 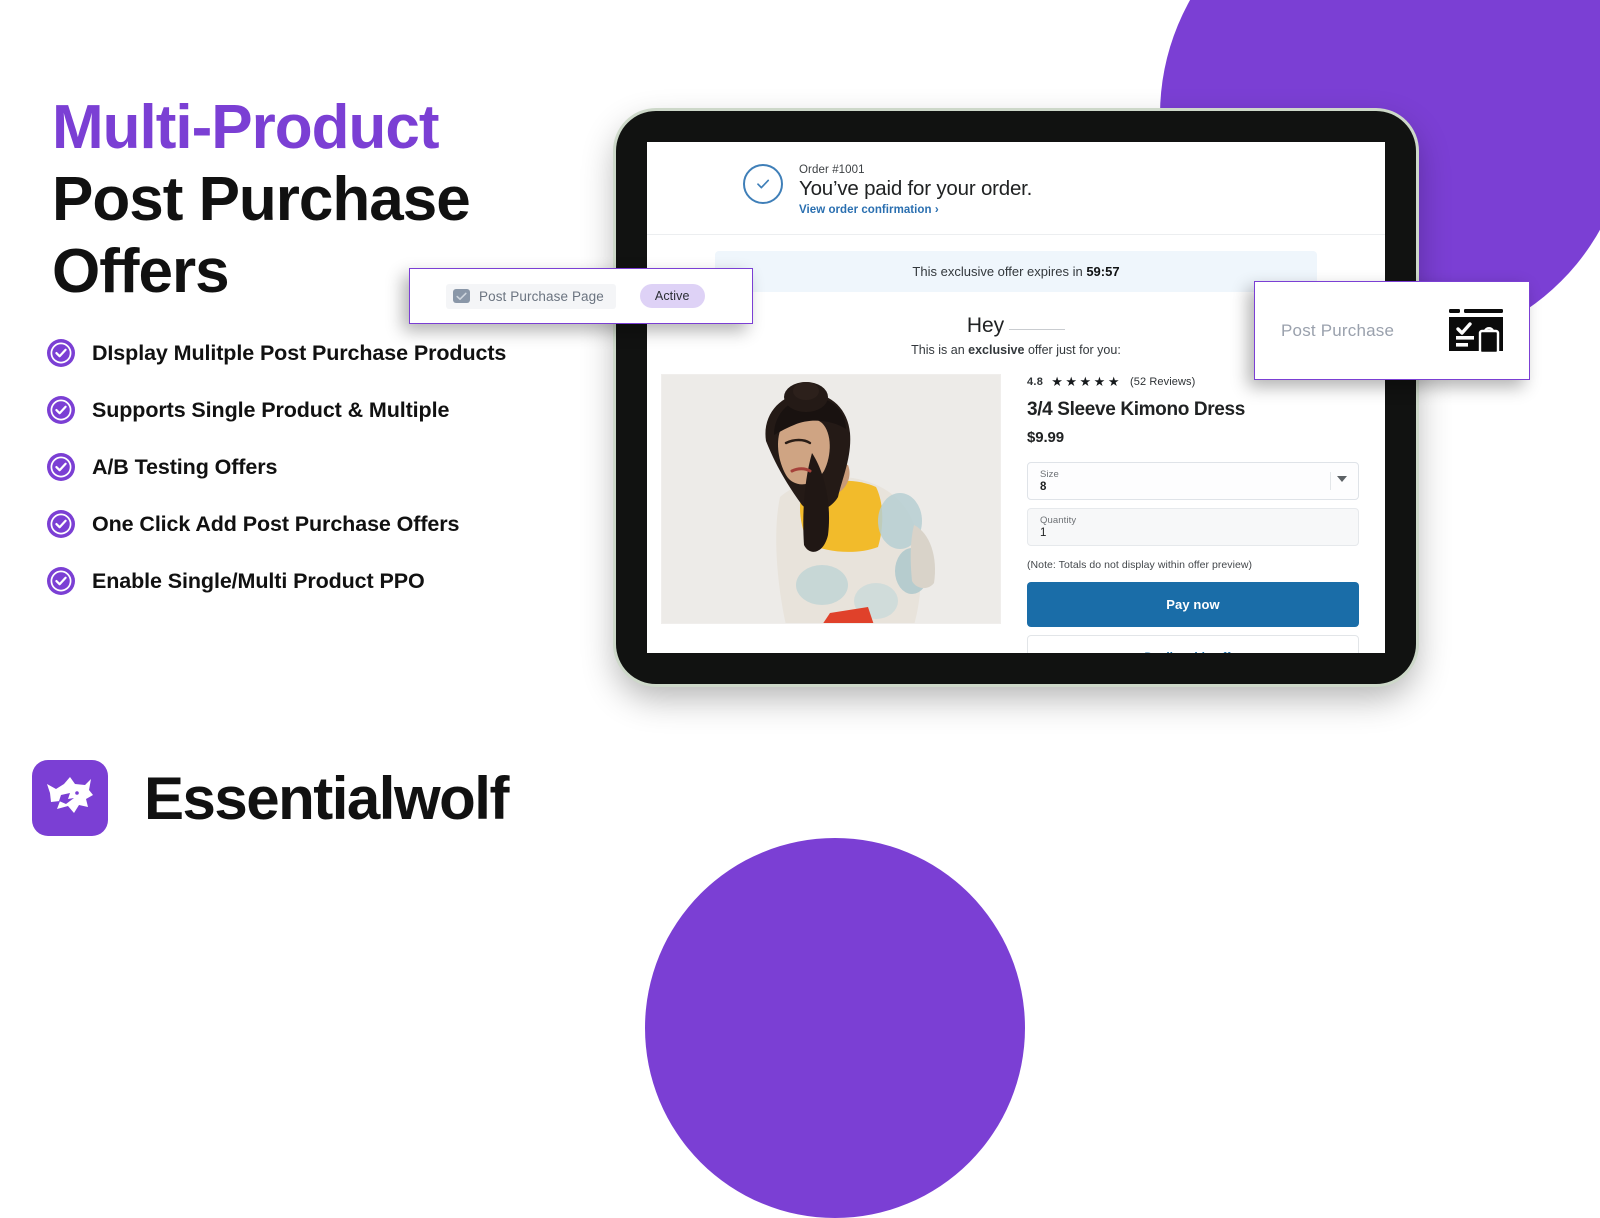 What do you see at coordinates (1058, 520) in the screenshot?
I see `quantity-label: Quantity` at bounding box center [1058, 520].